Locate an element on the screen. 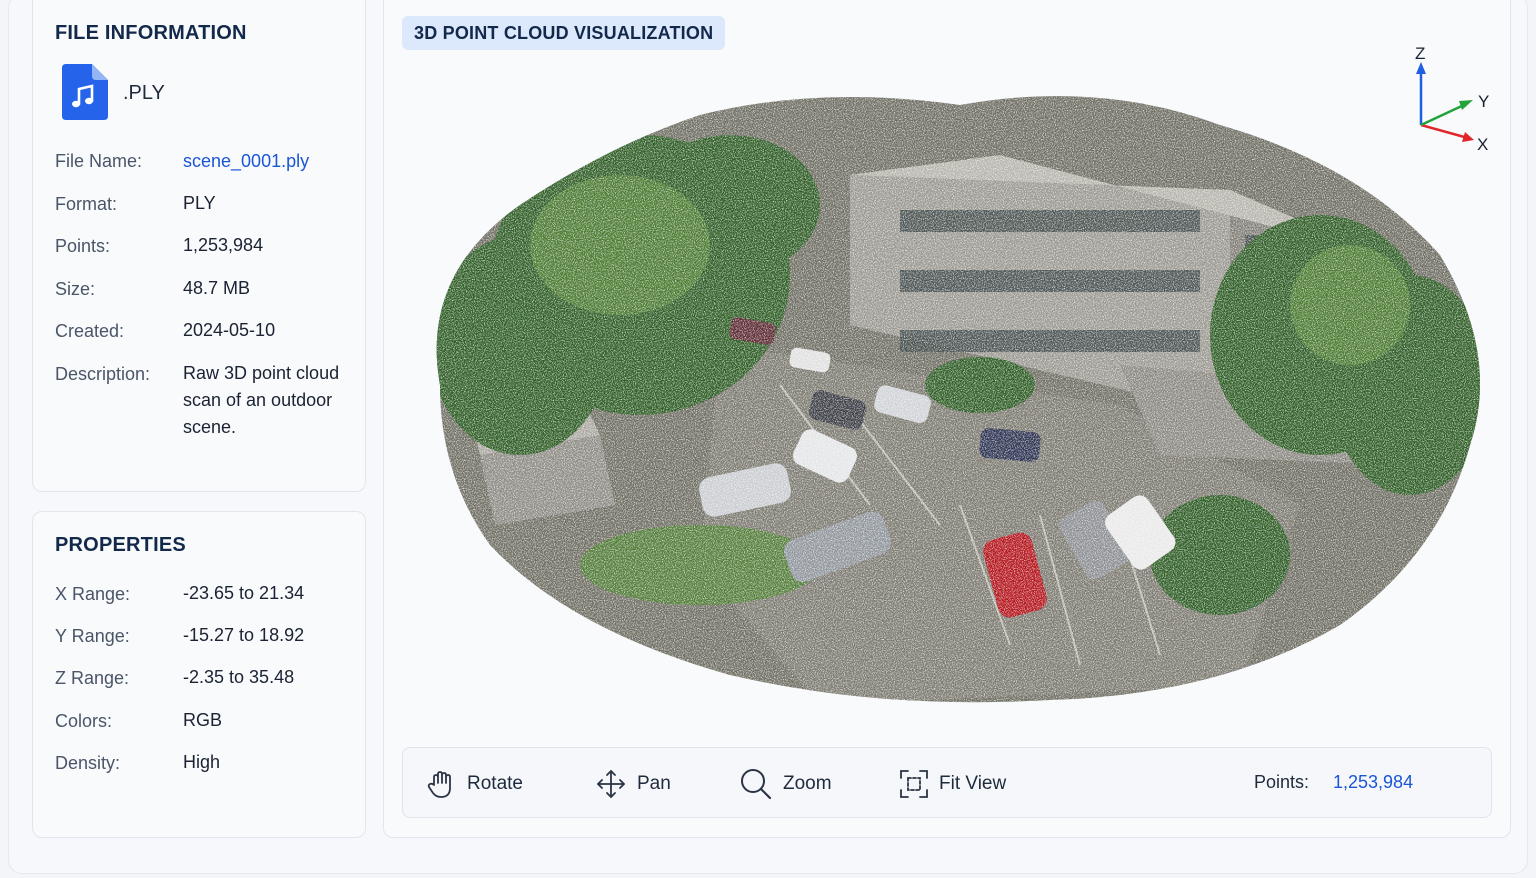 The width and height of the screenshot is (1536, 878). zoom-button: Zoom is located at coordinates (785, 783).